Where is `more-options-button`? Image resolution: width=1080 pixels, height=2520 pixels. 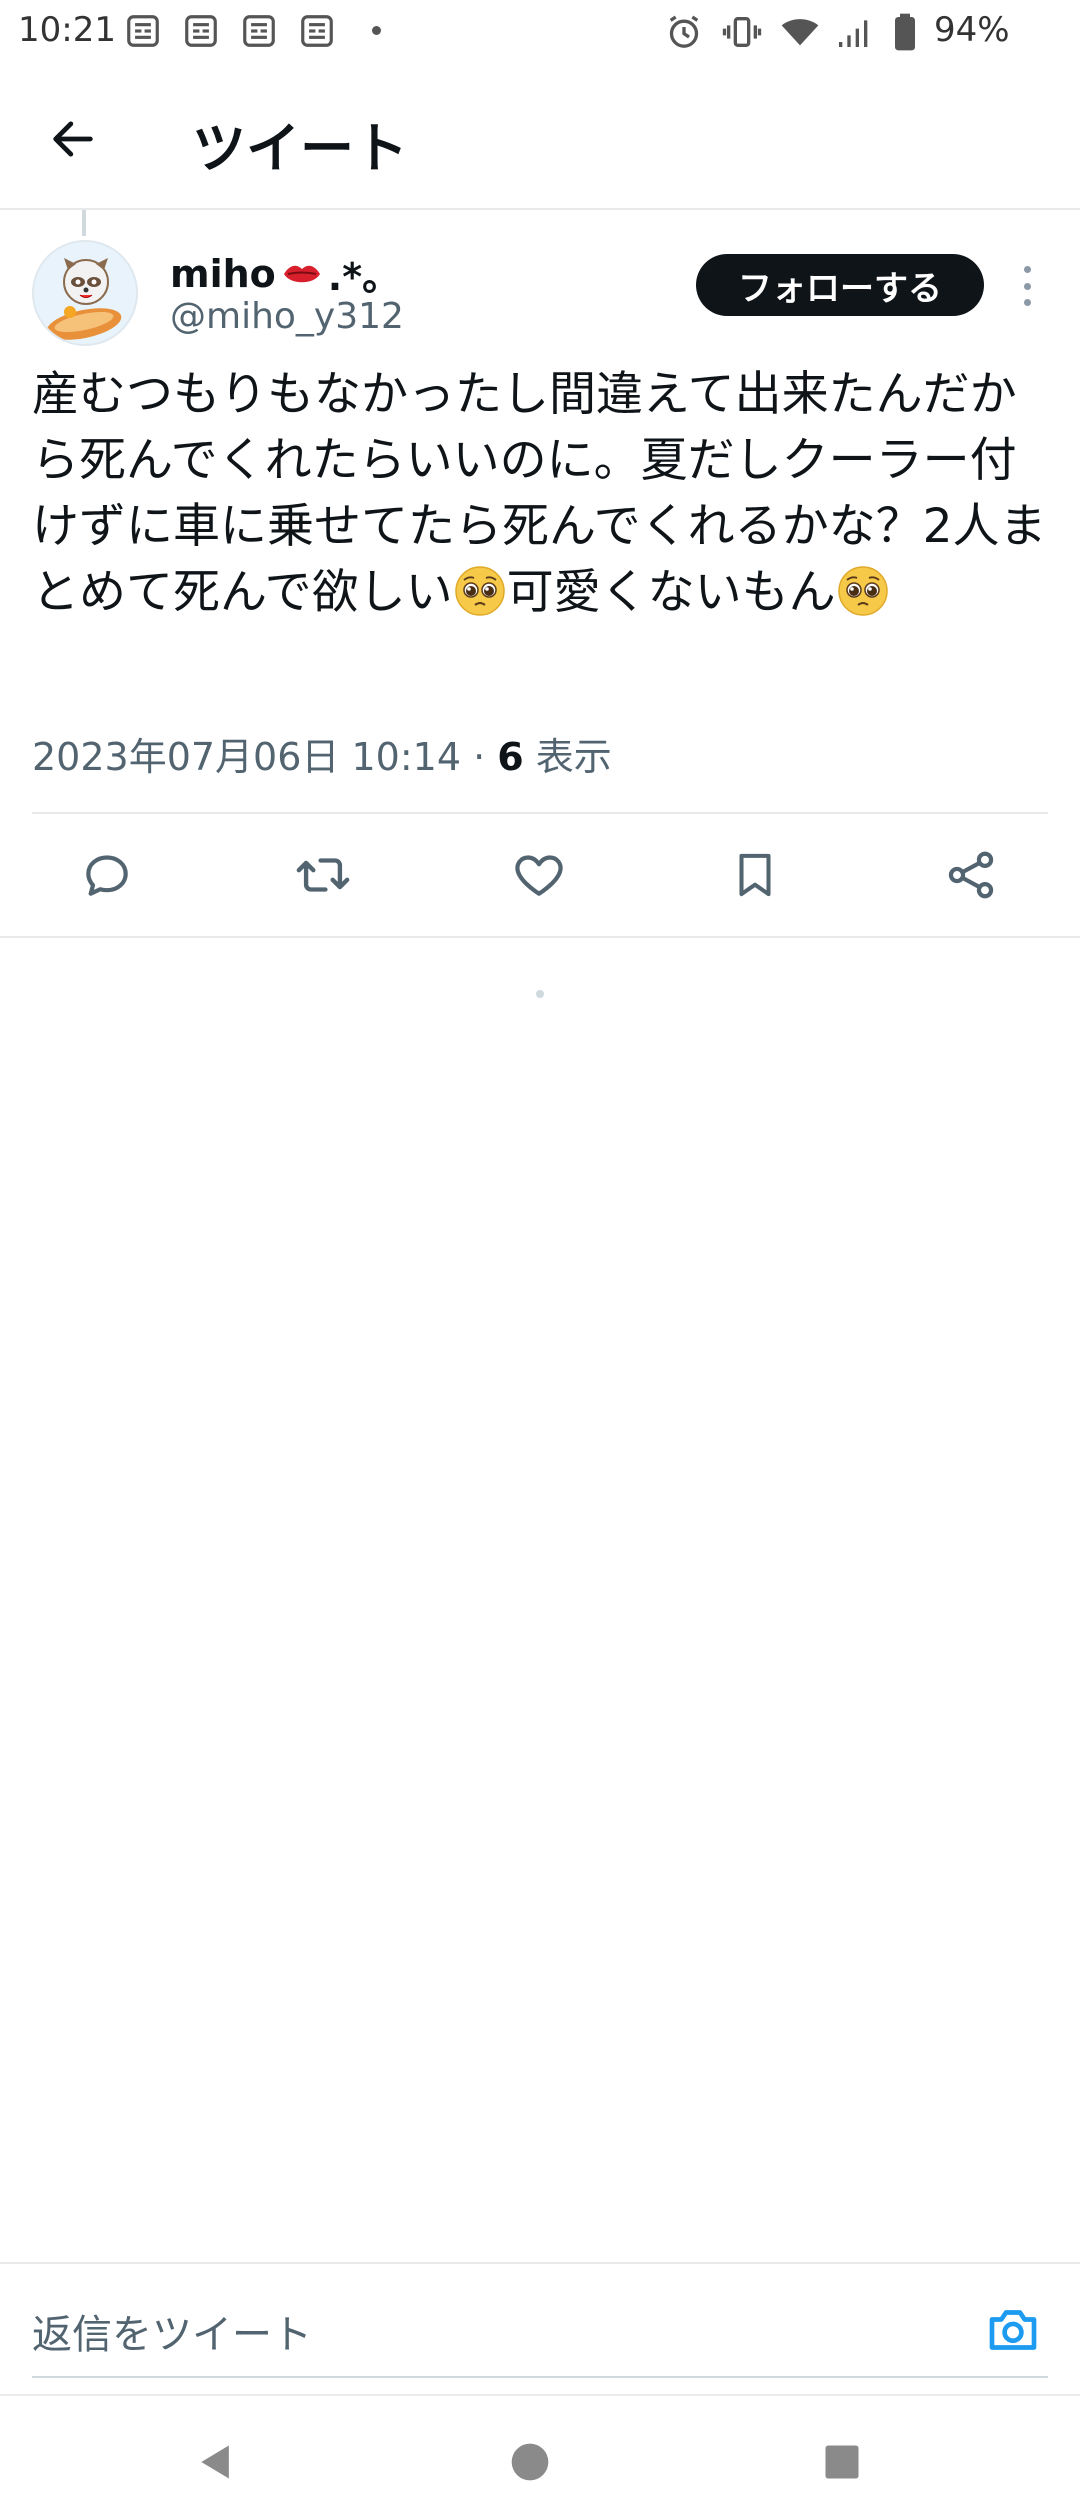 more-options-button is located at coordinates (1027, 286).